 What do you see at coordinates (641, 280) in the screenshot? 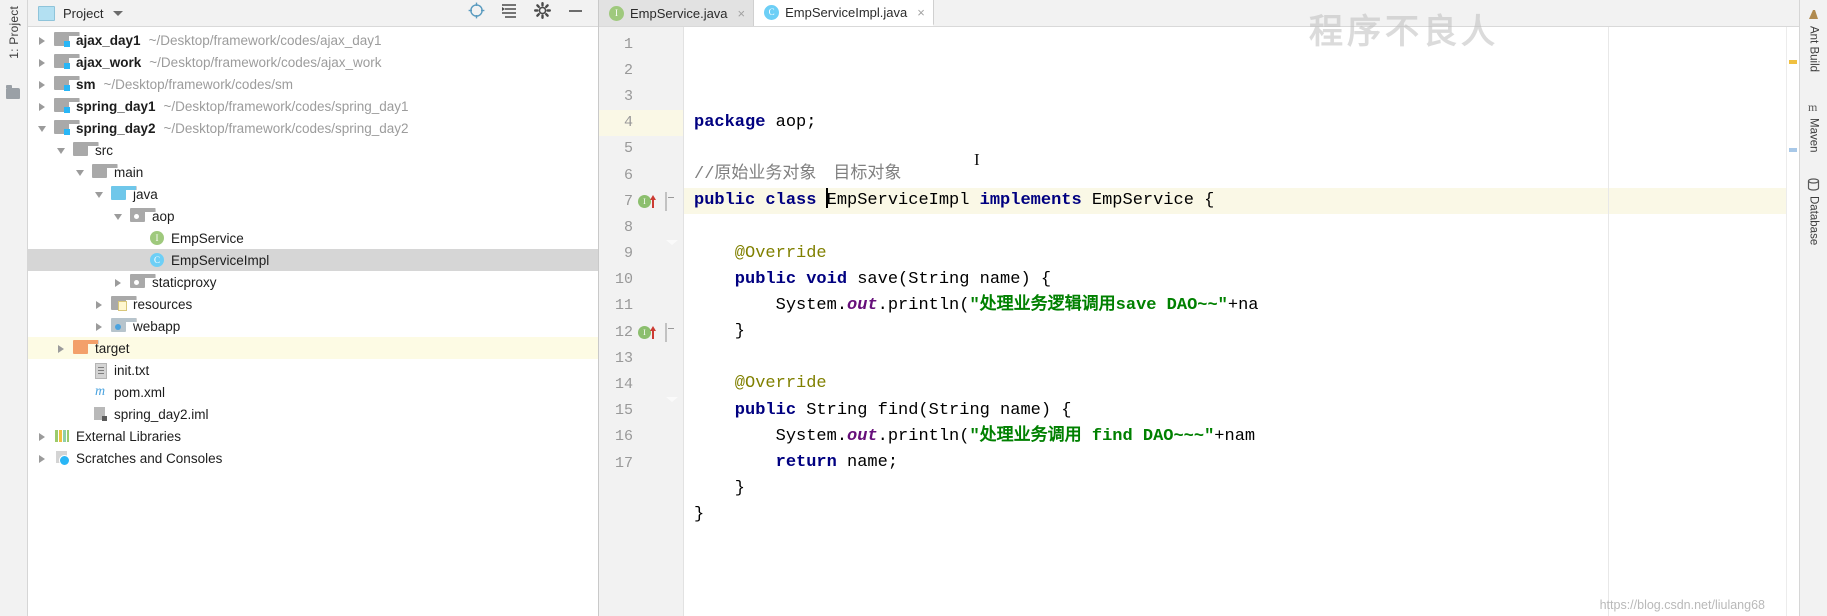
I see `gutter-line-10: 10` at bounding box center [641, 280].